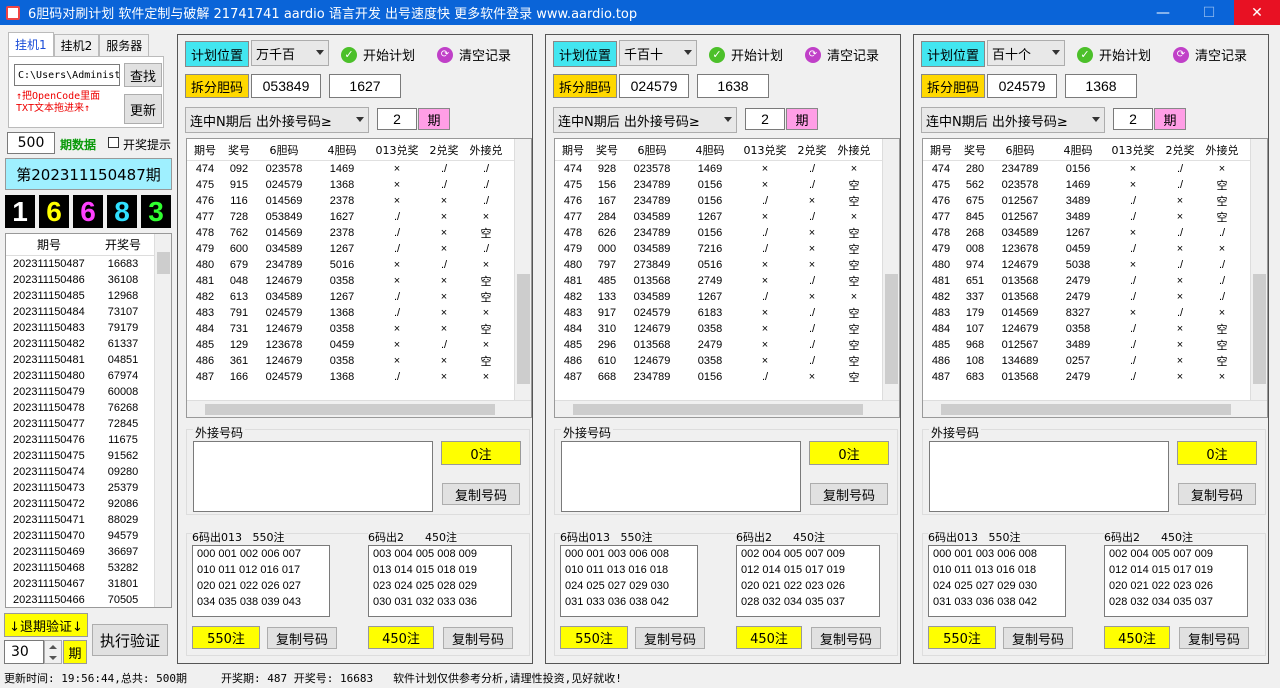 The width and height of the screenshot is (1280, 688). What do you see at coordinates (31, 143) in the screenshot?
I see `period-count-input: 500` at bounding box center [31, 143].